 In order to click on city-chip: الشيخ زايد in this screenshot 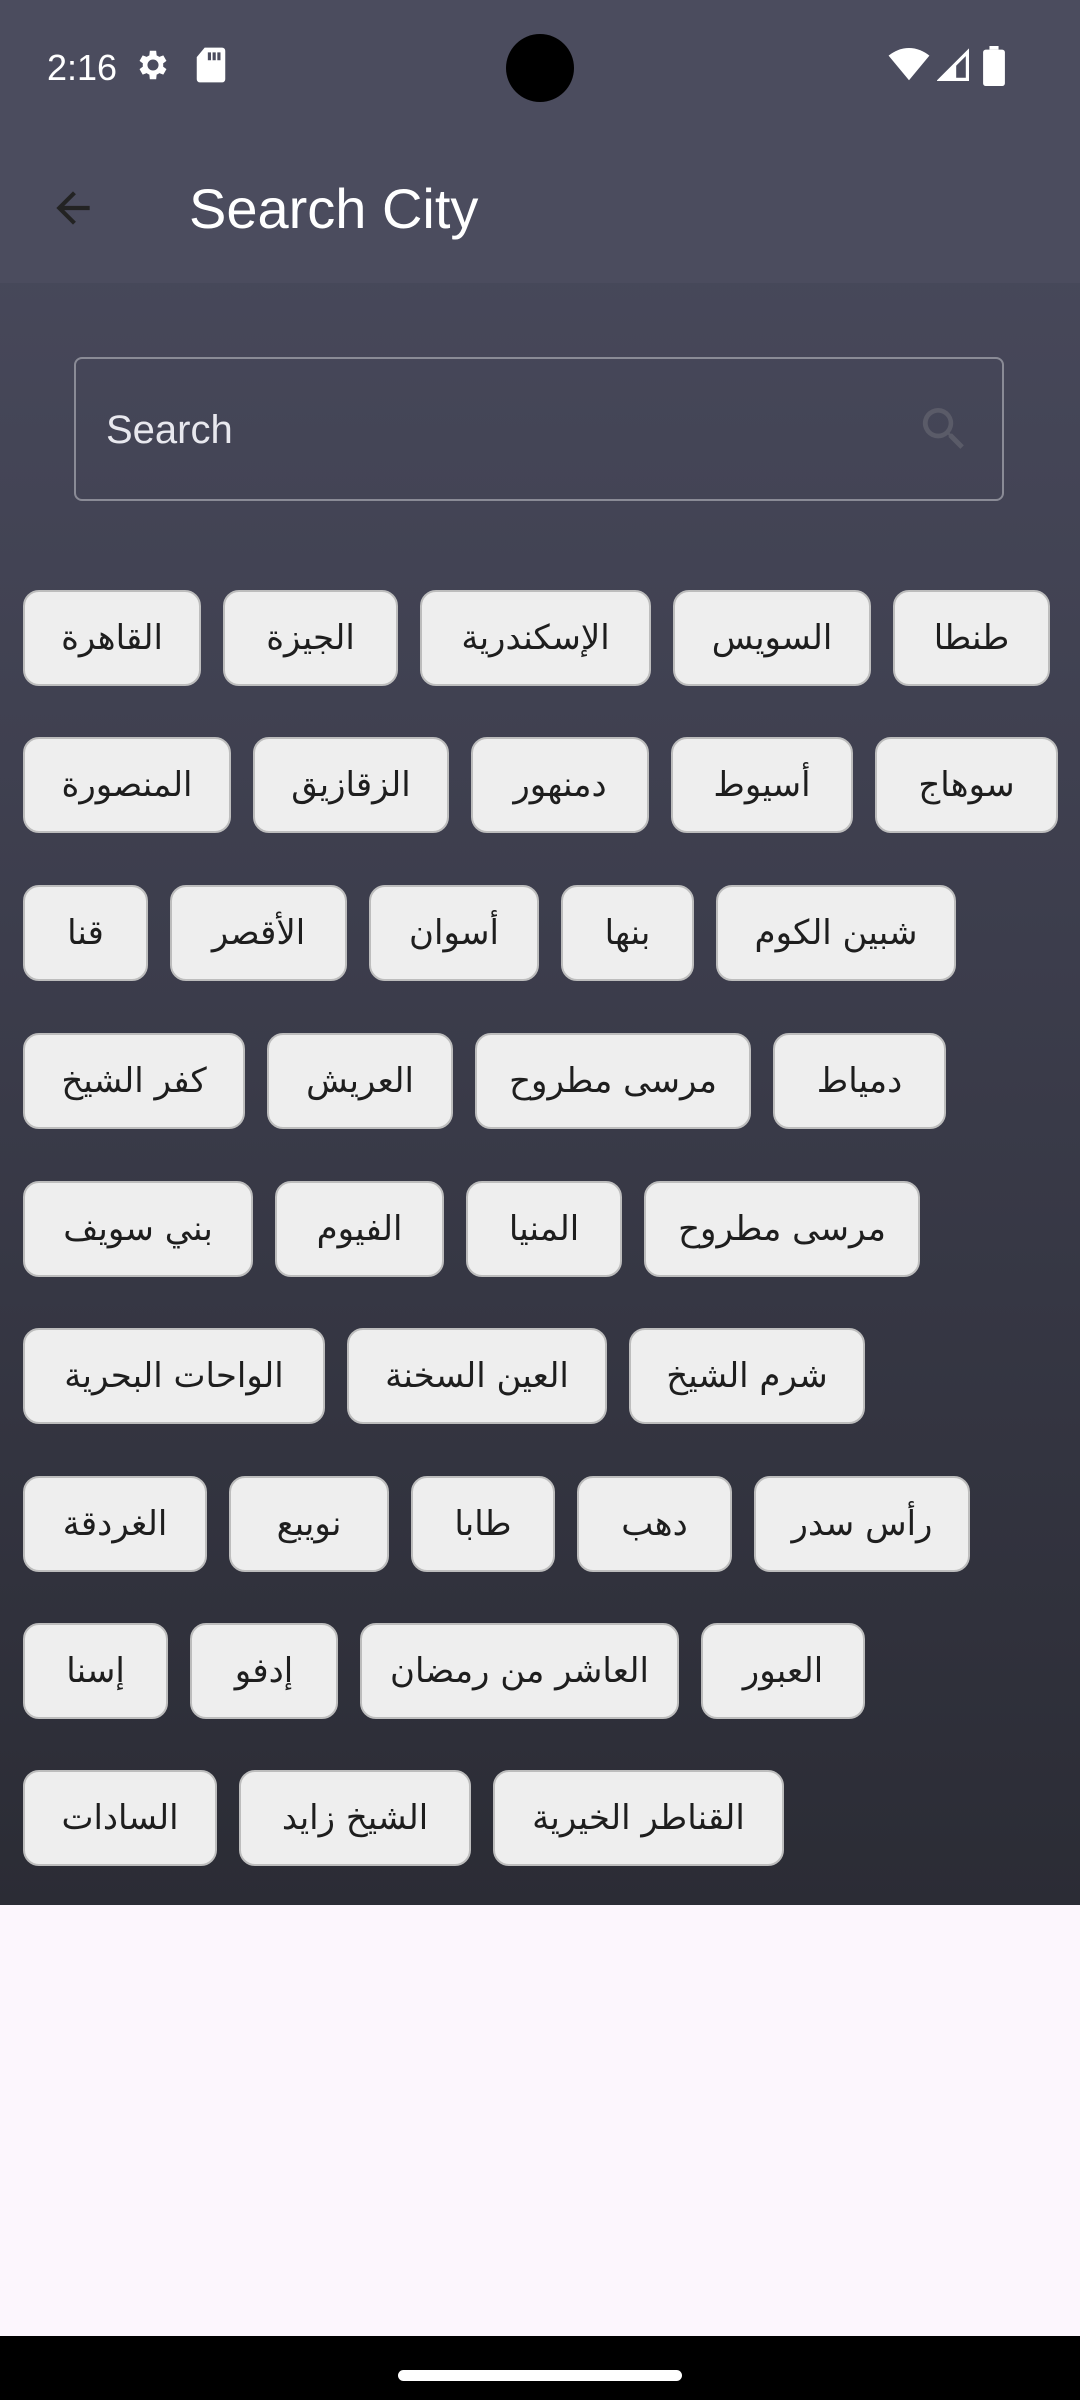, I will do `click(355, 1818)`.